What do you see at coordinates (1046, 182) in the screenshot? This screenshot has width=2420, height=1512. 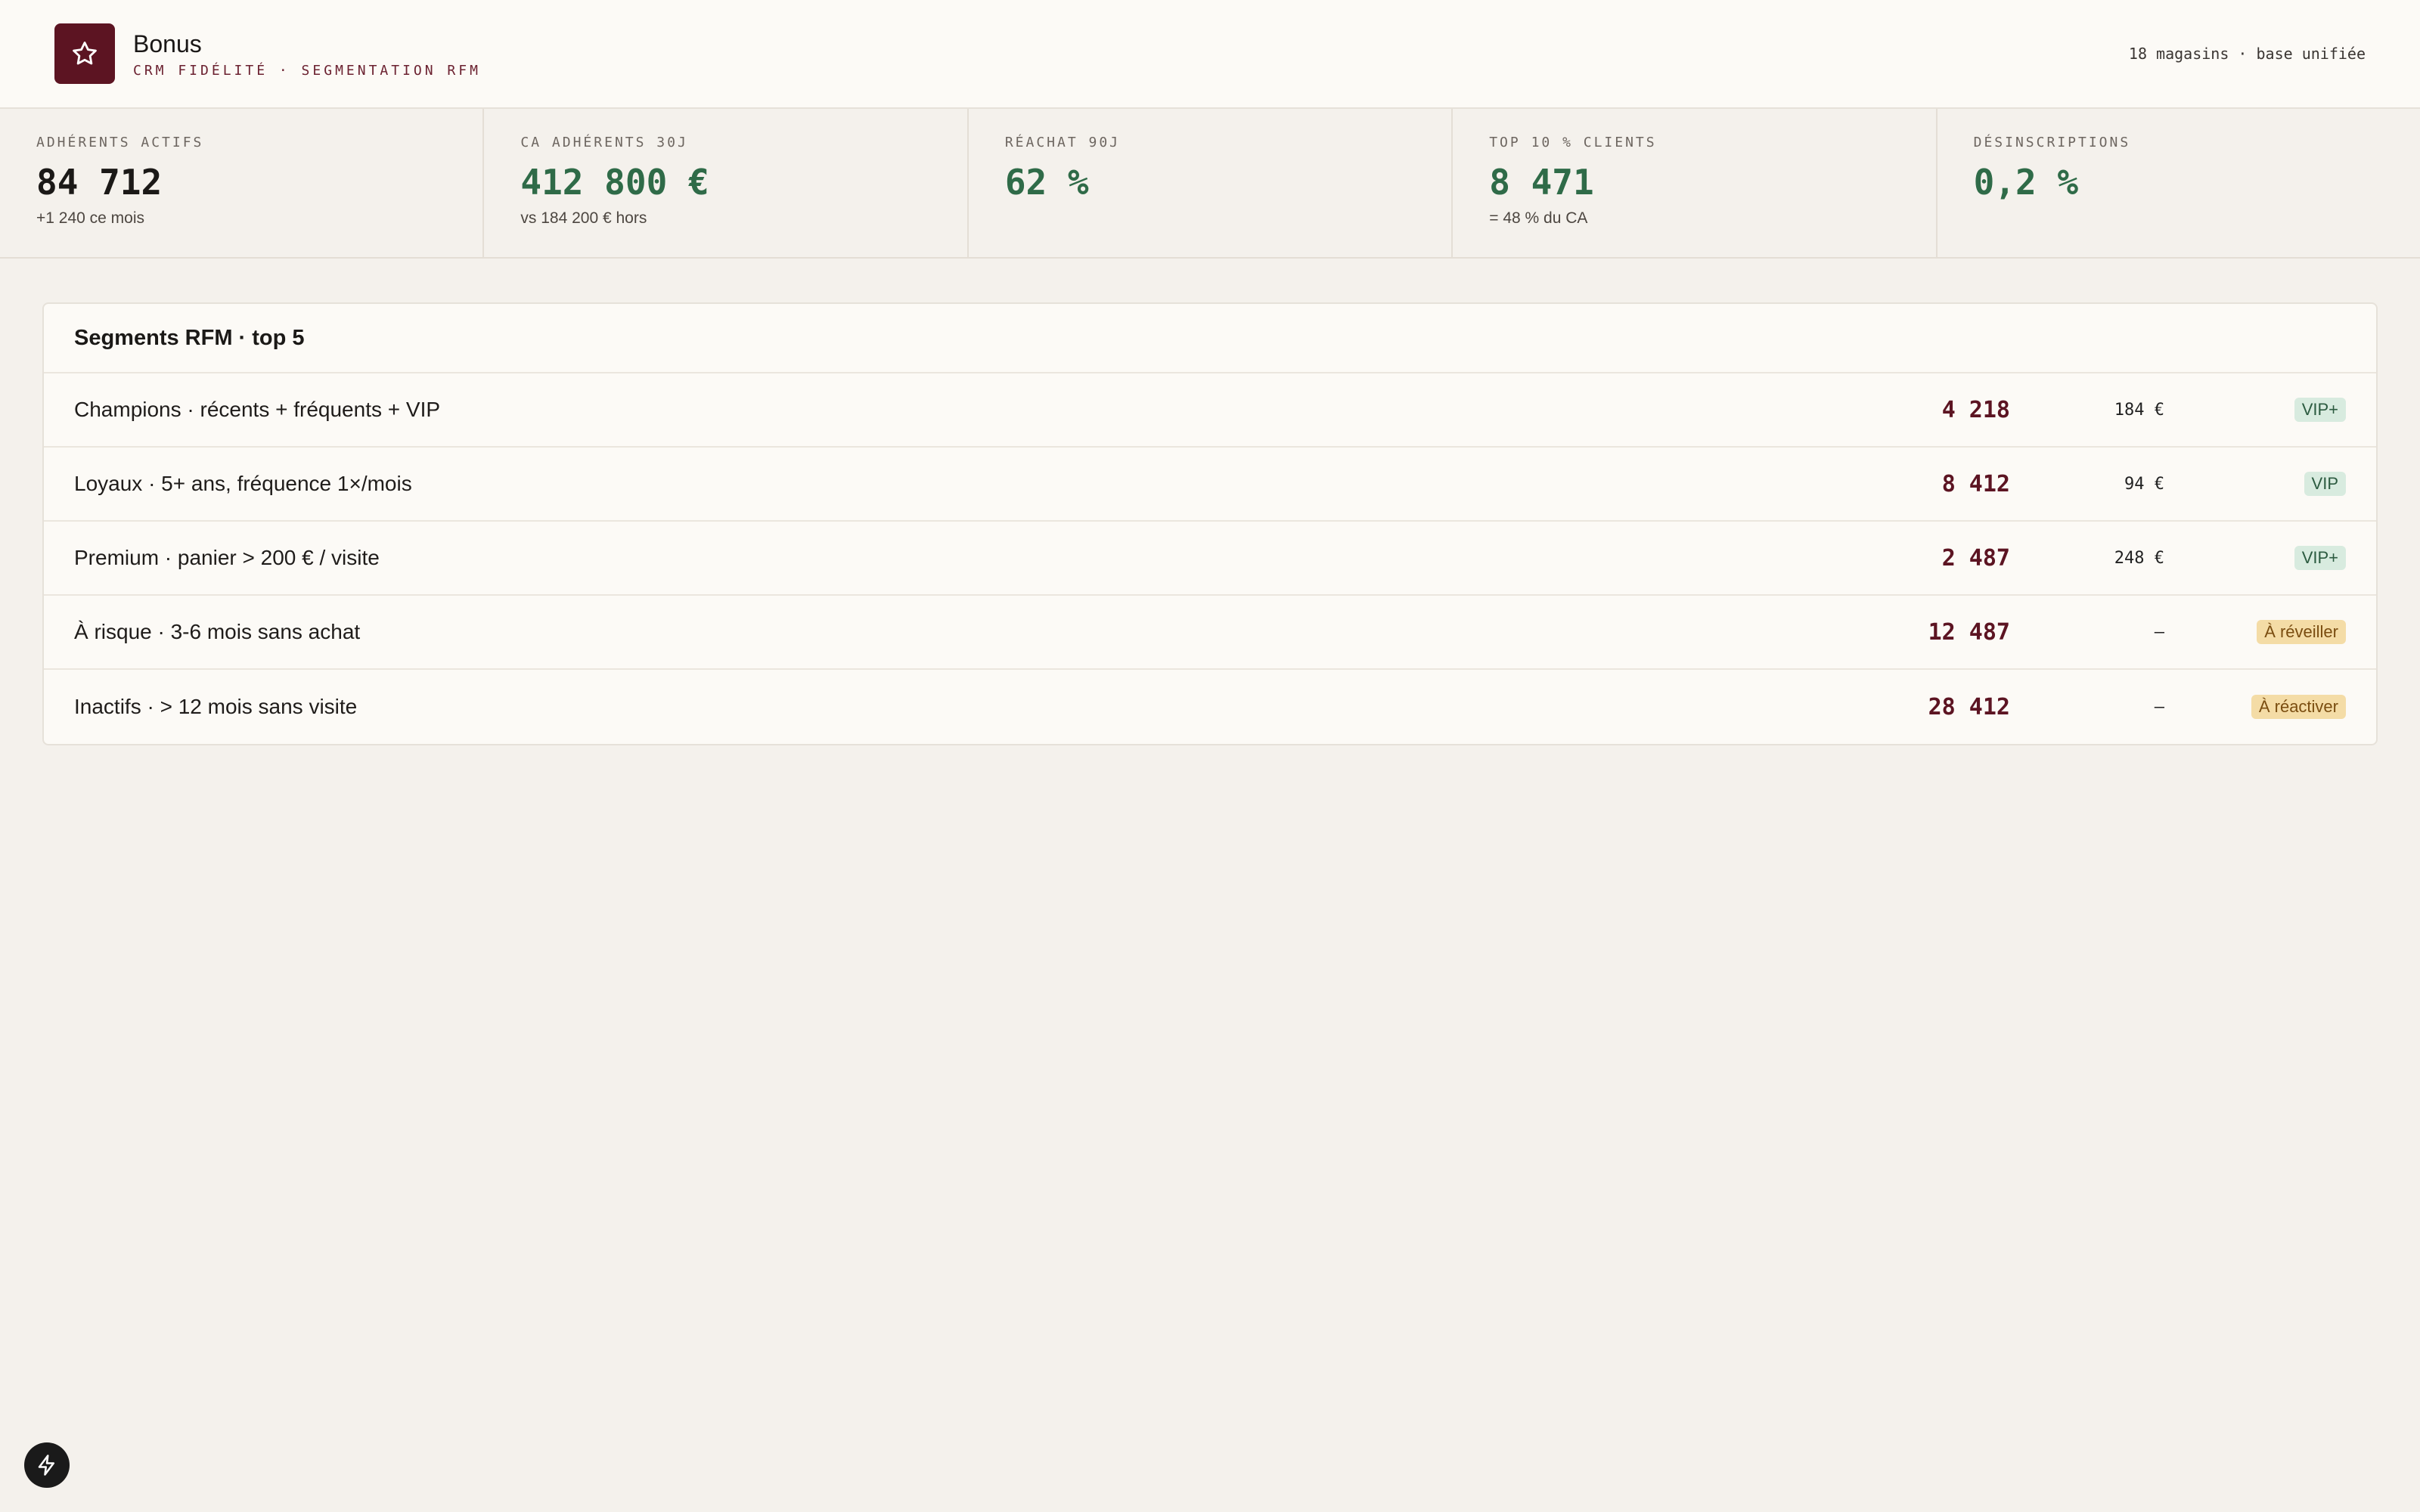 I see `kpi-value: 62 %` at bounding box center [1046, 182].